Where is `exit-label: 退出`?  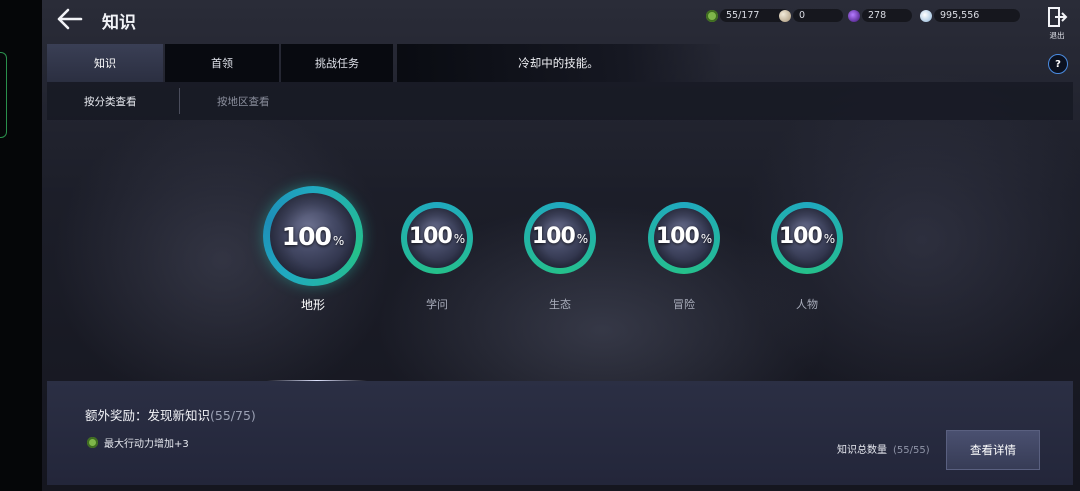 exit-label: 退出 is located at coordinates (1057, 35).